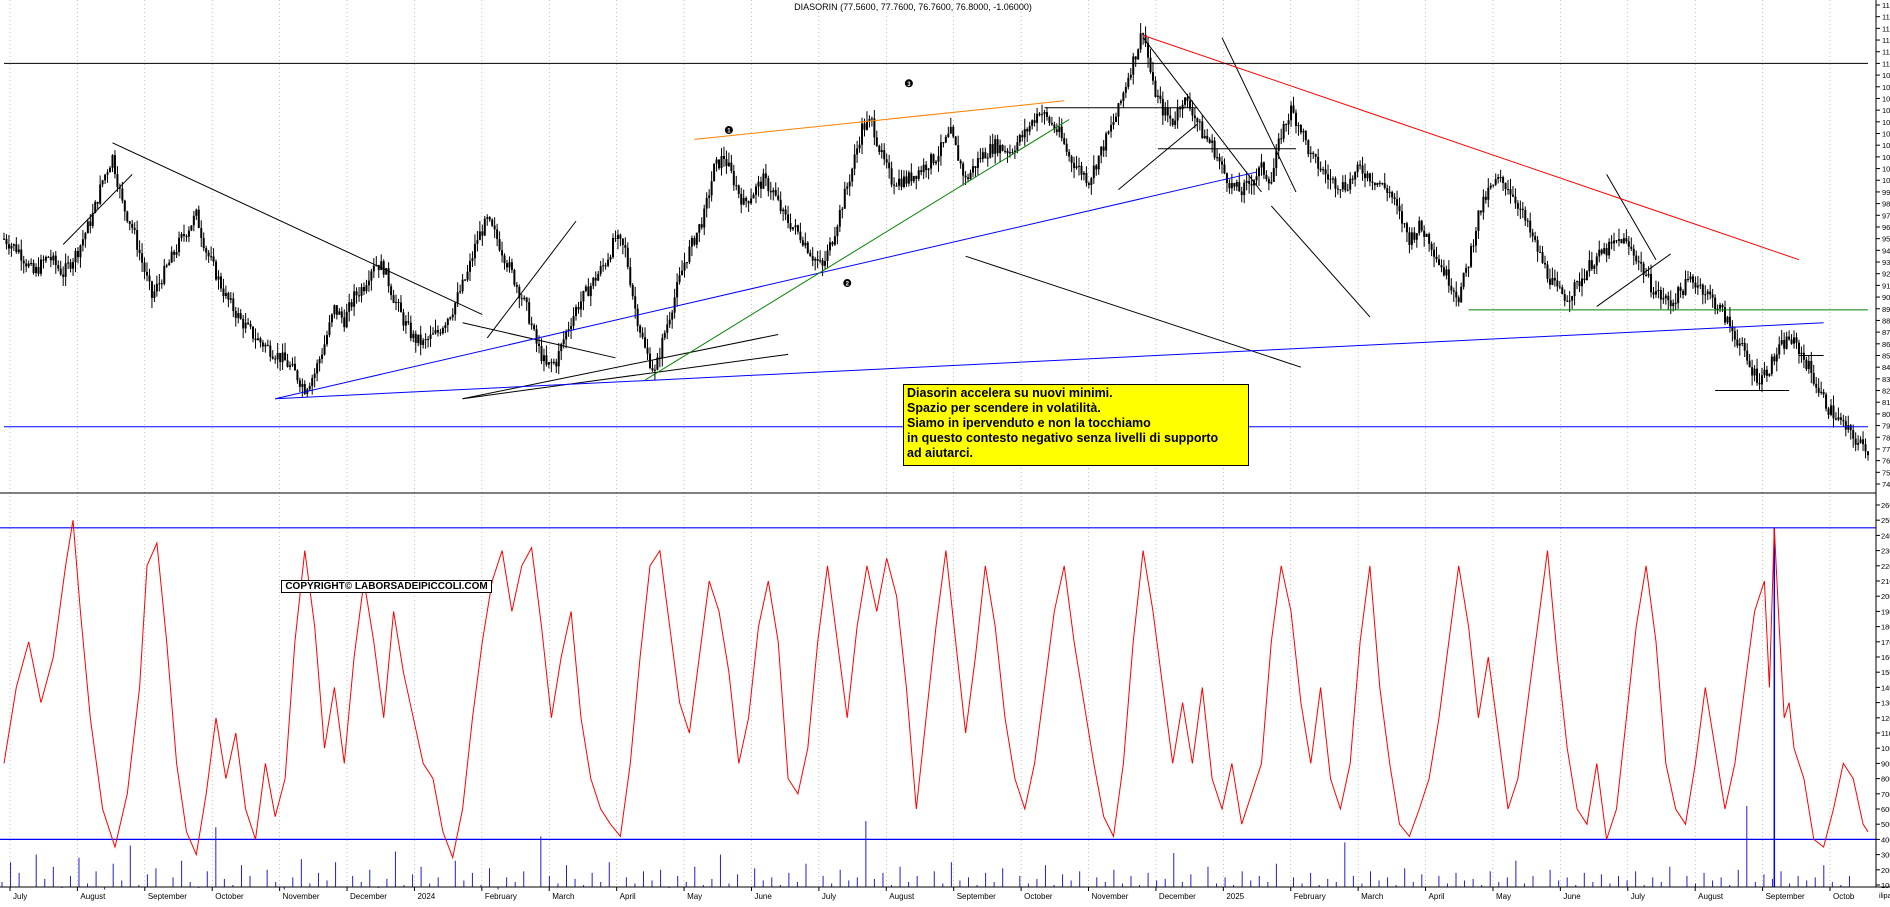 This screenshot has width=1890, height=907. What do you see at coordinates (1885, 870) in the screenshot?
I see `y-tick-label: 2000` at bounding box center [1885, 870].